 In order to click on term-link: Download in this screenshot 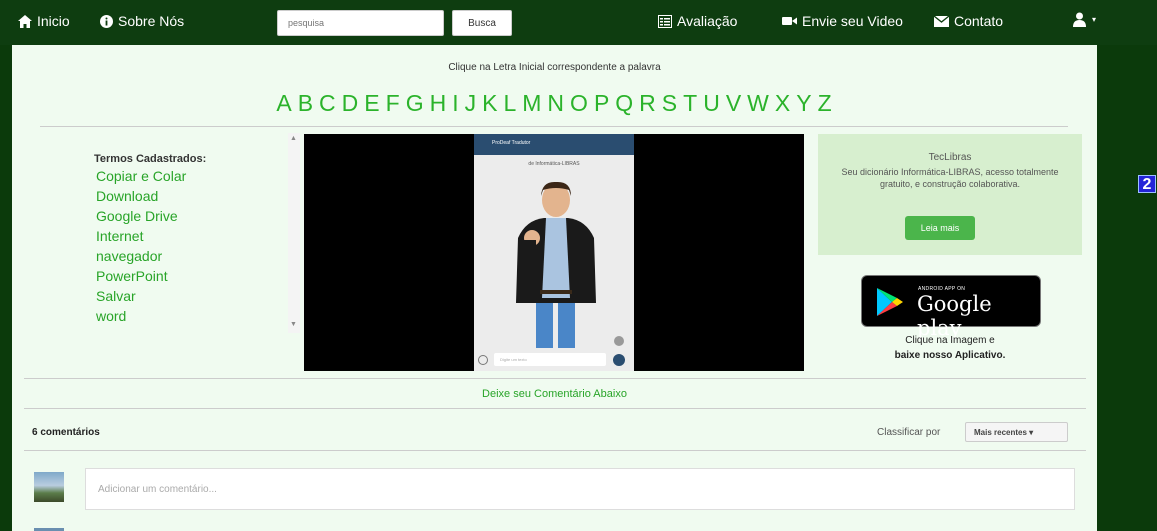, I will do `click(127, 196)`.